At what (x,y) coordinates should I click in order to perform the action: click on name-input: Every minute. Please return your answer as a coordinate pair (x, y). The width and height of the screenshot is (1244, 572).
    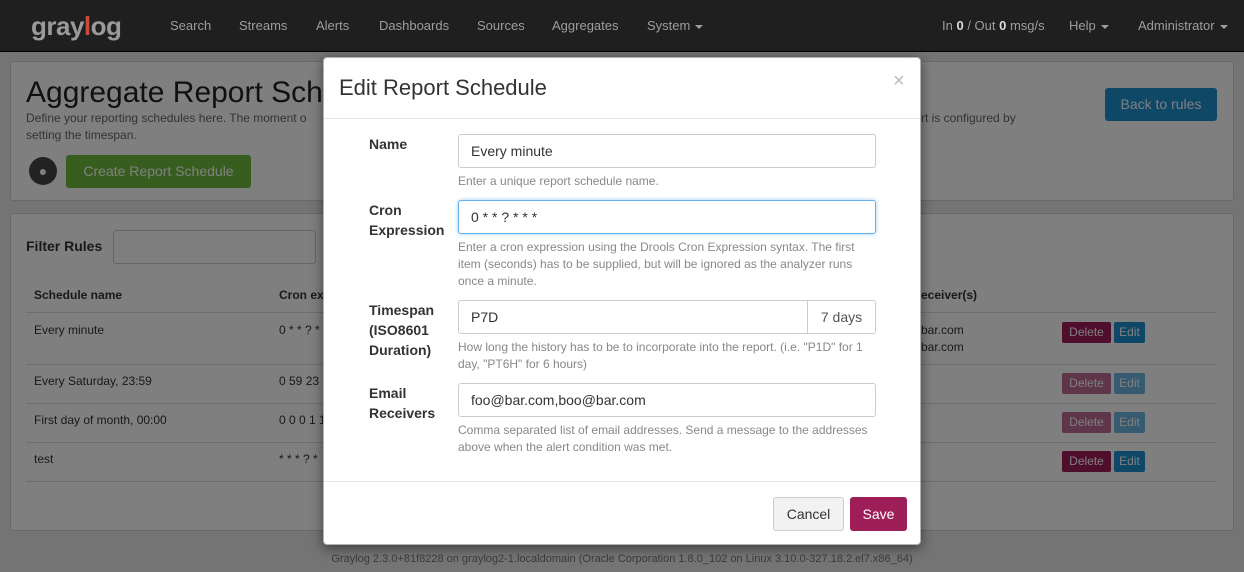
    Looking at the image, I should click on (667, 151).